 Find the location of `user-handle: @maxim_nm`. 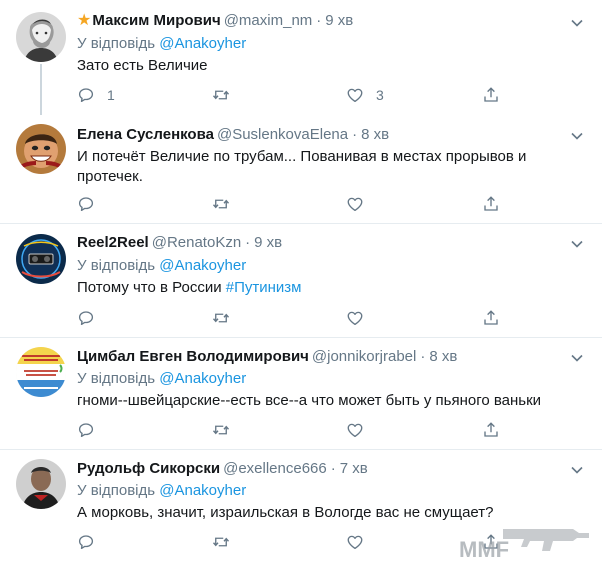

user-handle: @maxim_nm is located at coordinates (268, 20).